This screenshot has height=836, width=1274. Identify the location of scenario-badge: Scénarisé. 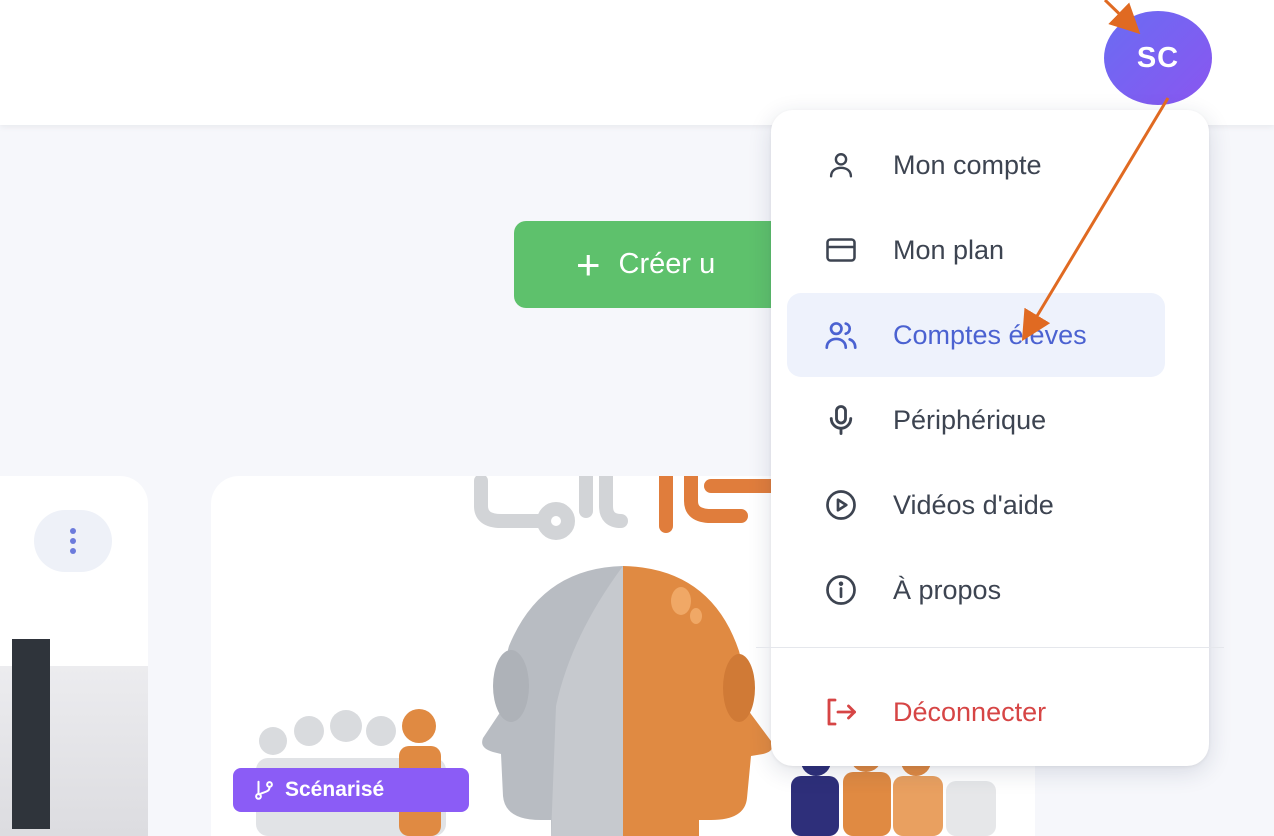
(351, 790).